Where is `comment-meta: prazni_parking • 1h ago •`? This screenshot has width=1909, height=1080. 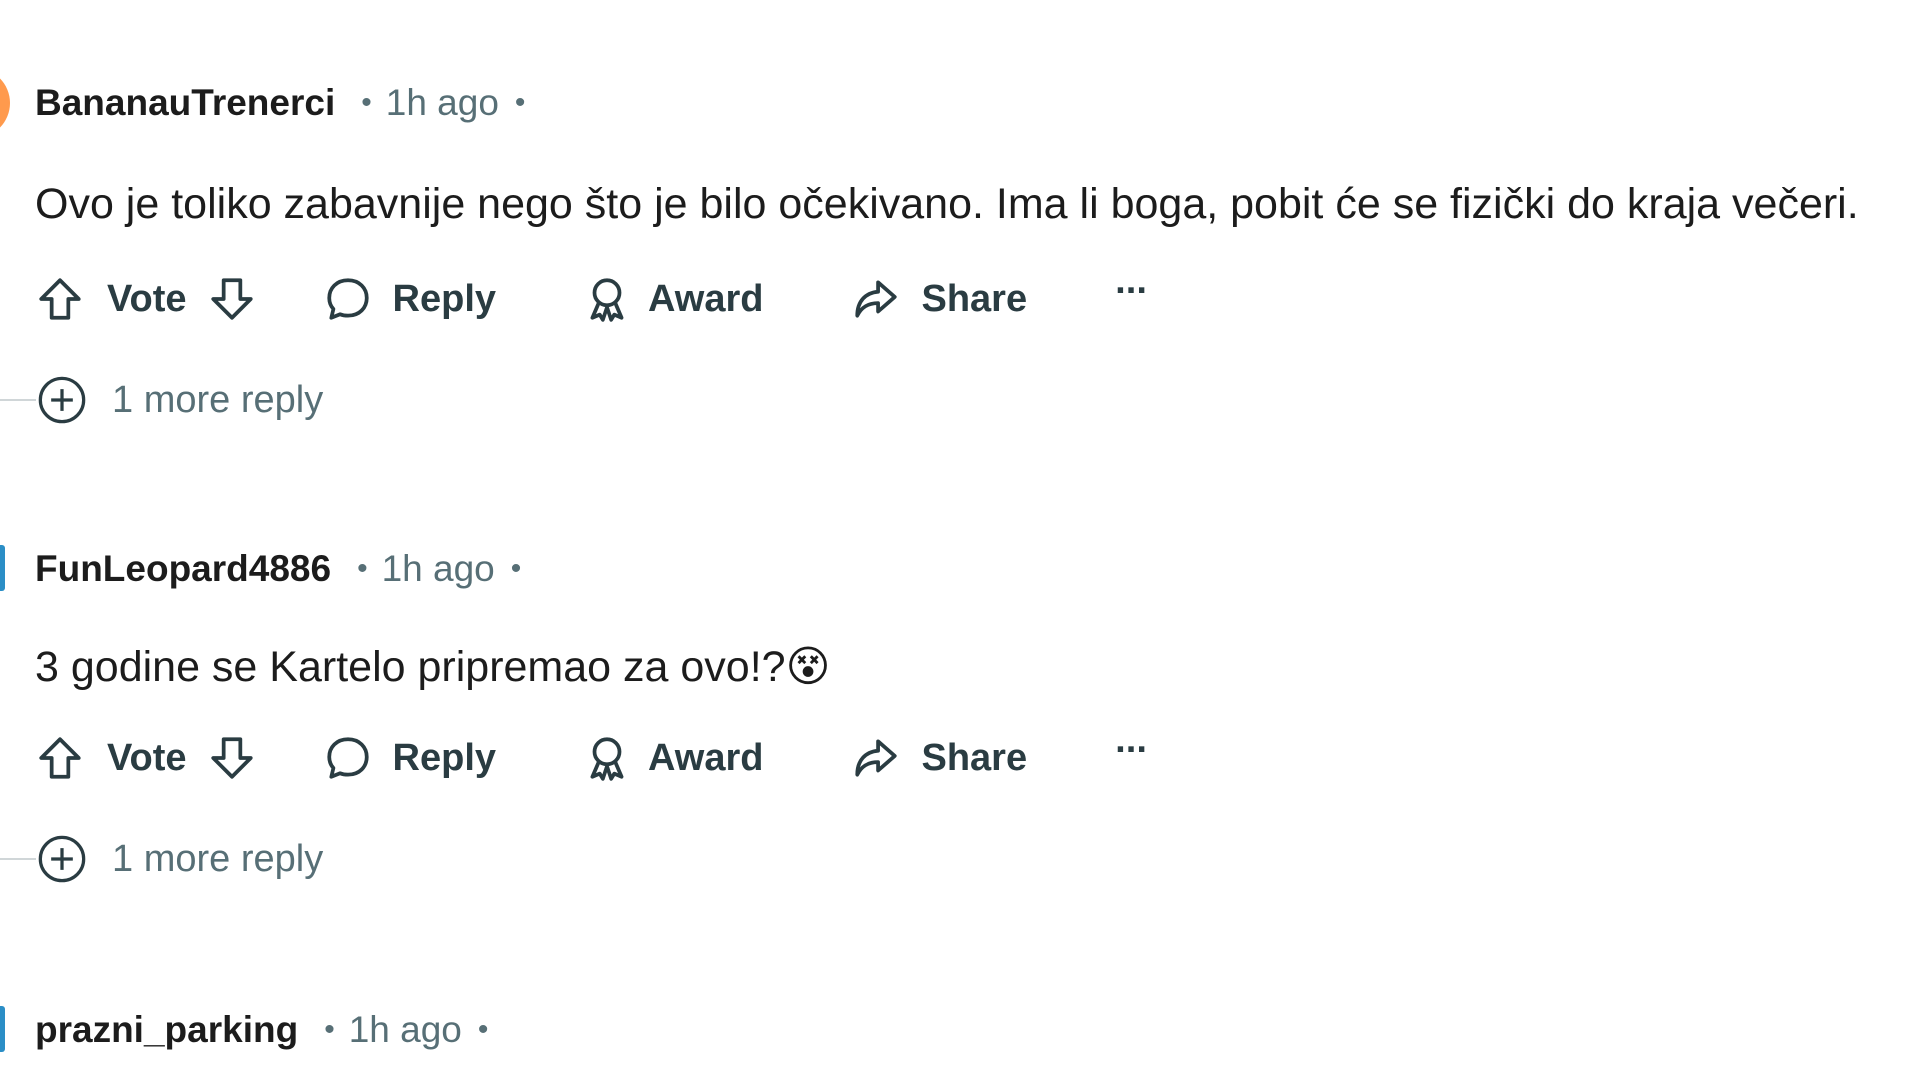
comment-meta: prazni_parking • 1h ago • is located at coordinates (261, 1030).